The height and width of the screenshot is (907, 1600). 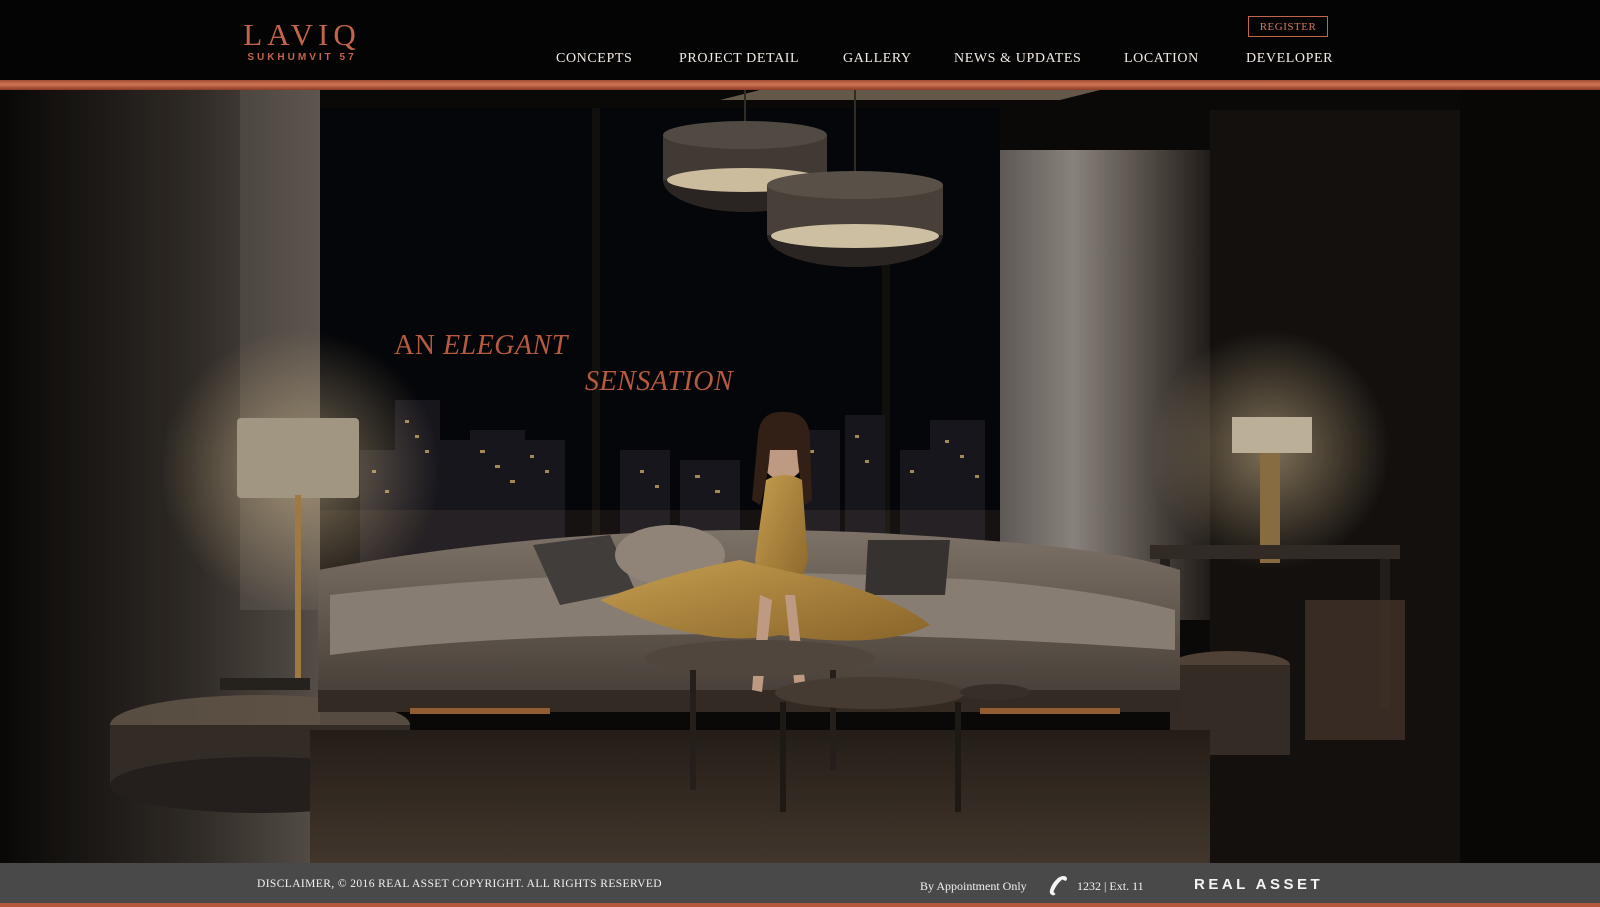 What do you see at coordinates (1058, 886) in the screenshot?
I see `phone-handset-icon` at bounding box center [1058, 886].